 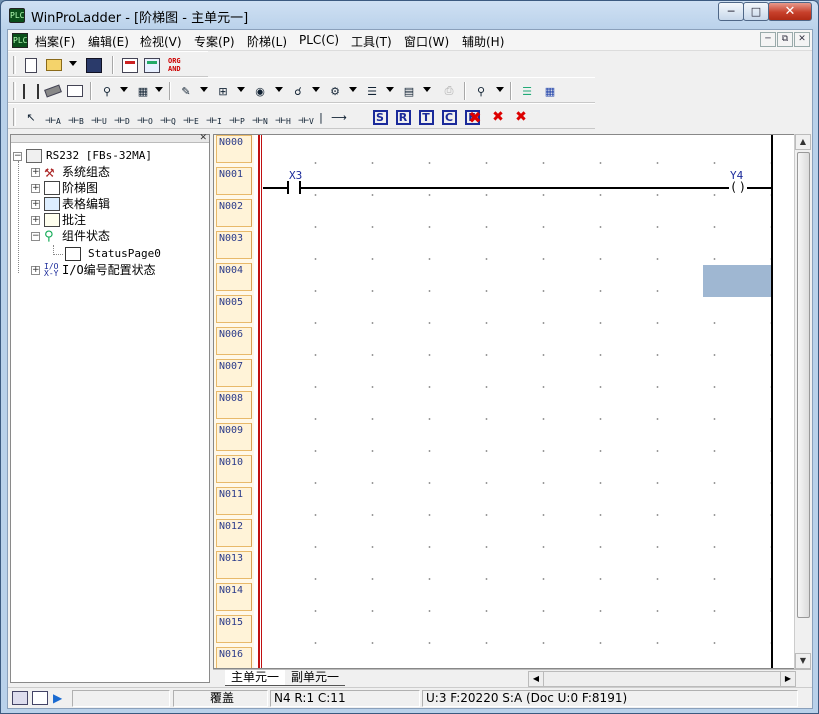 I want to click on status-dropdown-icon, so click(x=279, y=89).